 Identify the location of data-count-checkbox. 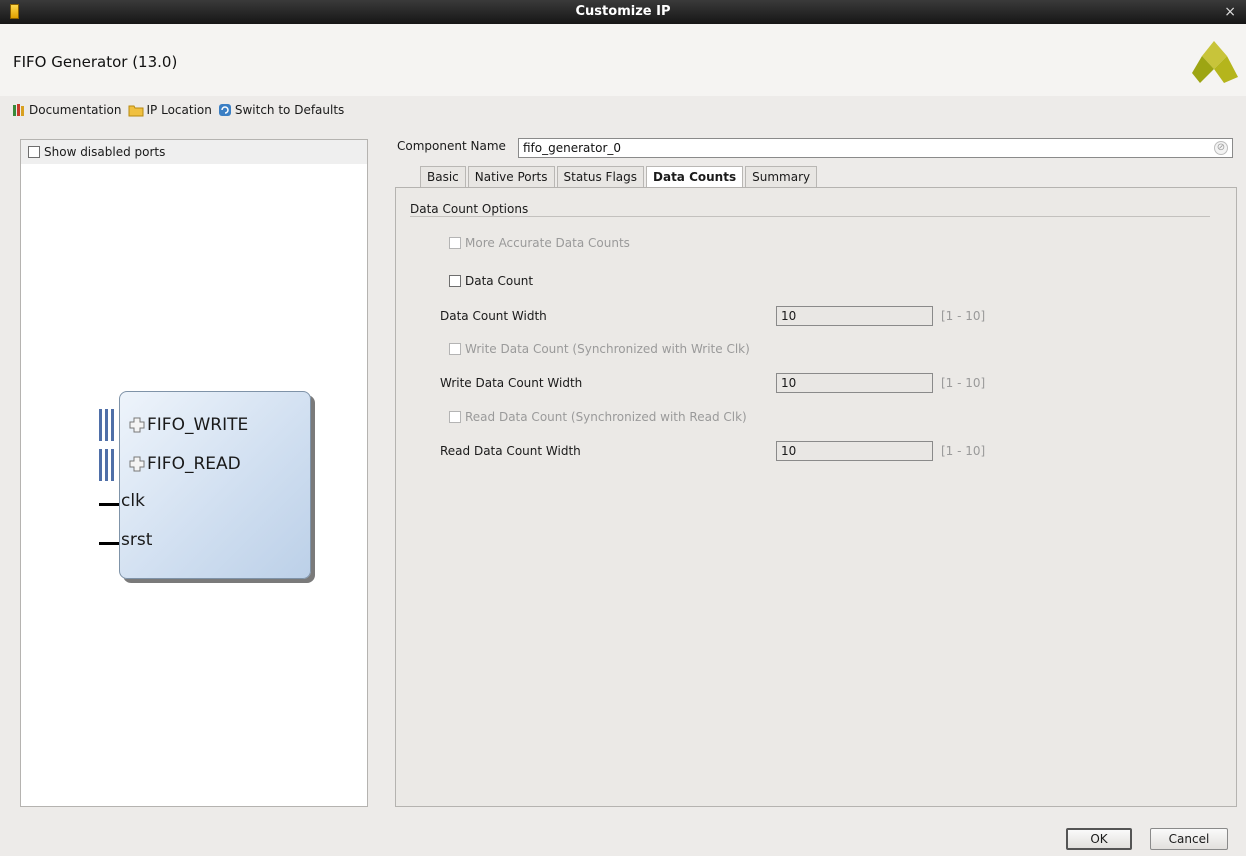
(455, 281).